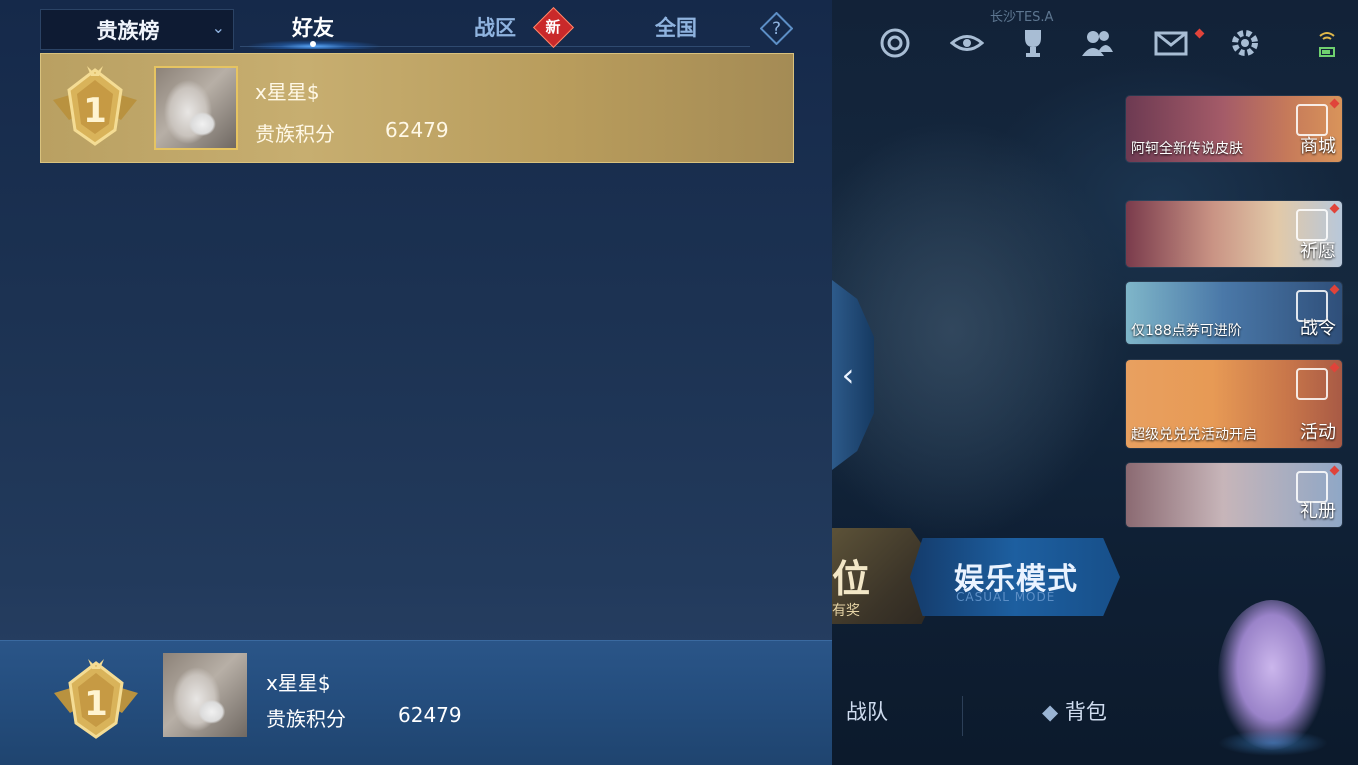 This screenshot has height=765, width=1358. Describe the element at coordinates (1033, 43) in the screenshot. I see `trophy-icon` at that location.